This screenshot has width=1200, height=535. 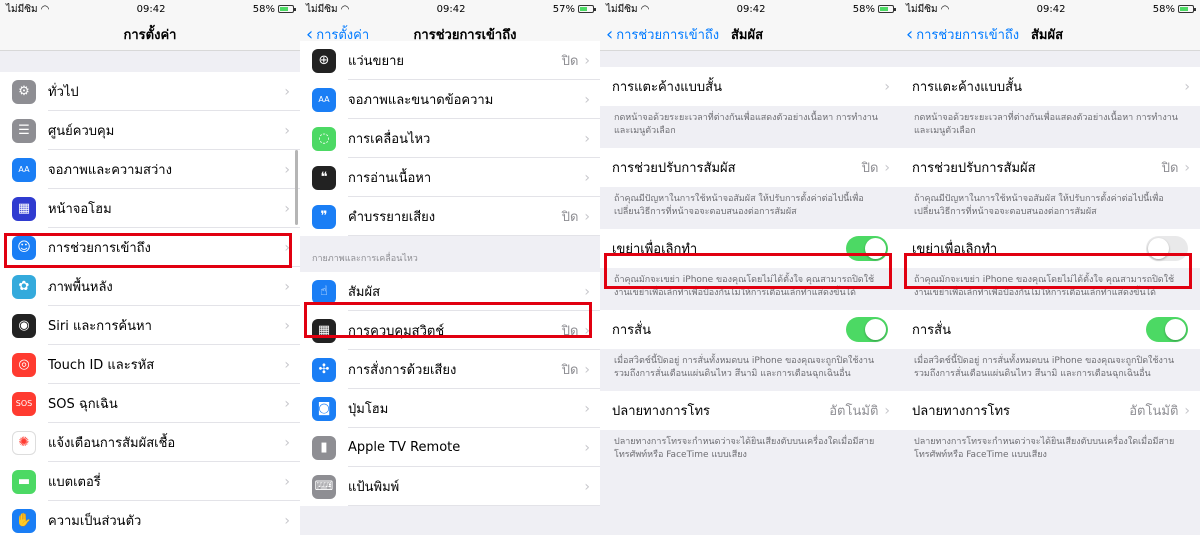 What do you see at coordinates (450, 177) in the screenshot?
I see `list-item: ❝ การอ่านเนื้อหา ›` at bounding box center [450, 177].